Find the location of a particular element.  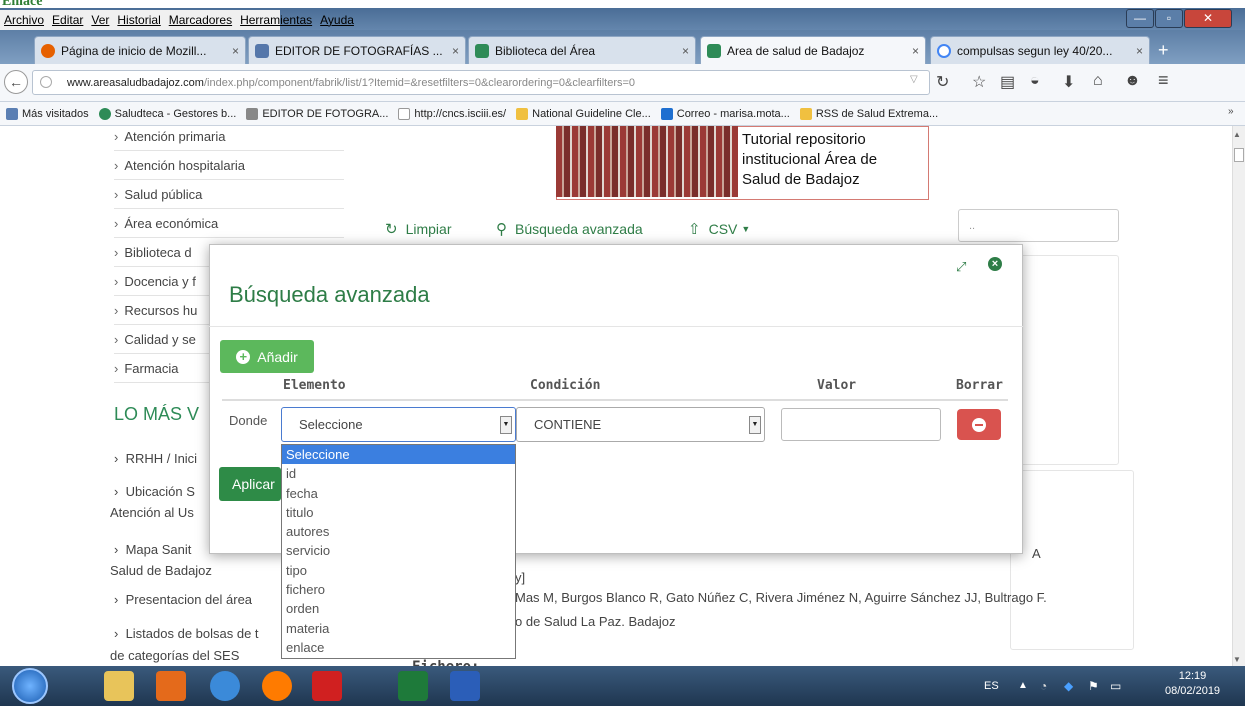

sidebar-item-recursos: › Recursos hu is located at coordinates (161, 310).